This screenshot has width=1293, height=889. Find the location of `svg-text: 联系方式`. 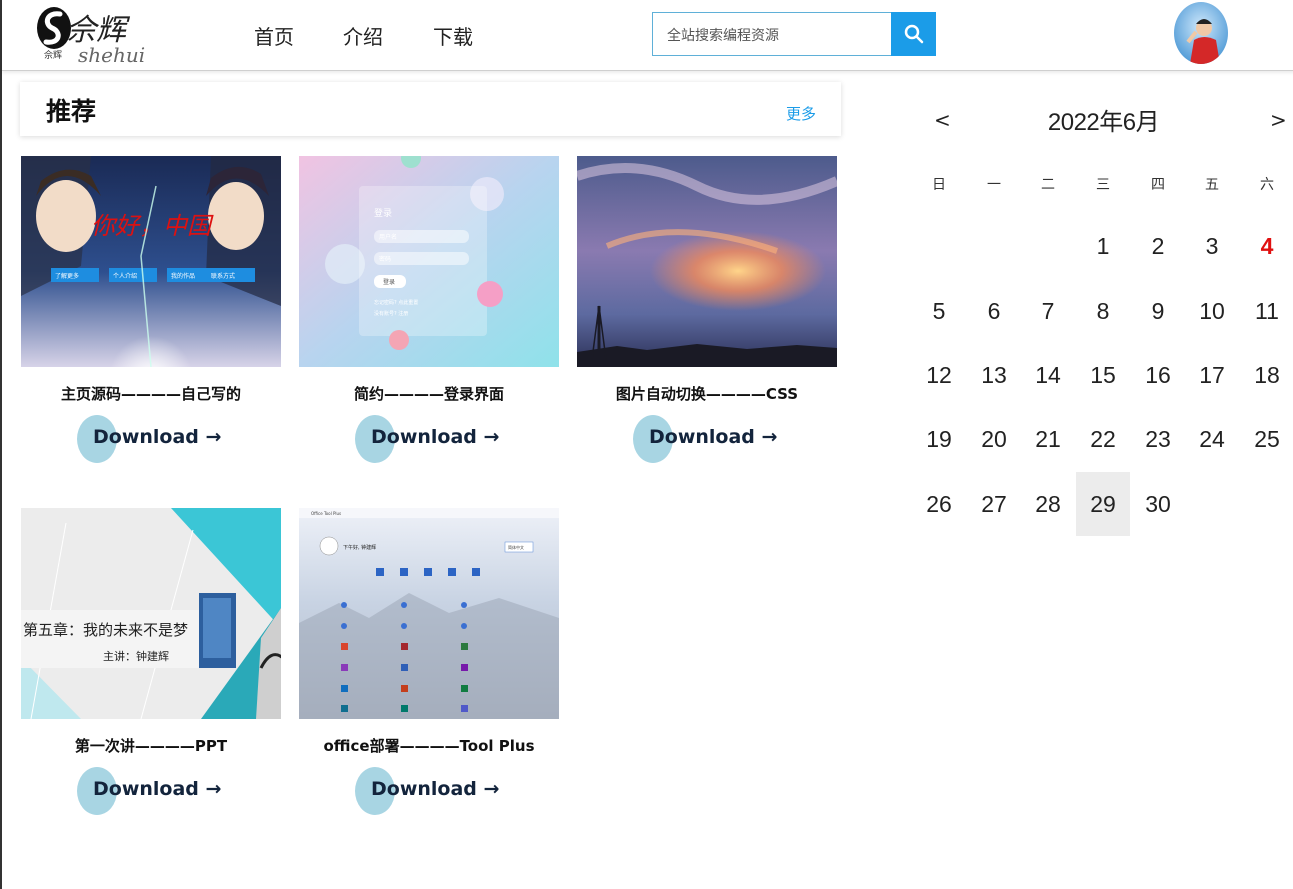

svg-text: 联系方式 is located at coordinates (223, 276).